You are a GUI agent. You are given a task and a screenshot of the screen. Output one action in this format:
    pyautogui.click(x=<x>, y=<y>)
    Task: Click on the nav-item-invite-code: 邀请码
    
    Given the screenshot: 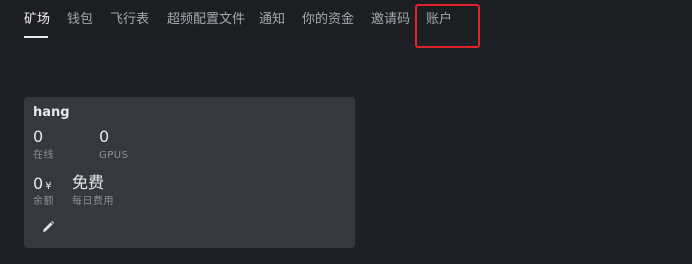 What is the action you would take?
    pyautogui.click(x=390, y=20)
    